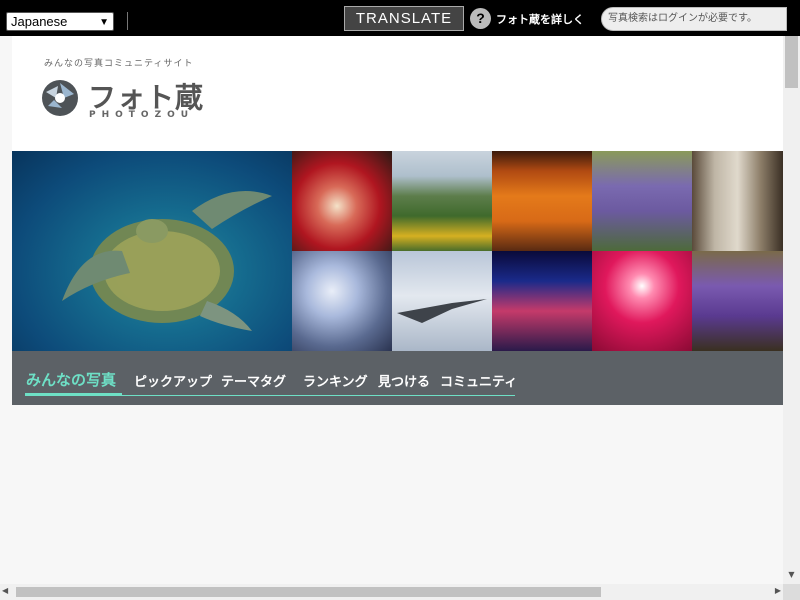 The image size is (800, 600). What do you see at coordinates (119, 64) in the screenshot?
I see `site-tagline: みんなの写真コミュニティサイト` at bounding box center [119, 64].